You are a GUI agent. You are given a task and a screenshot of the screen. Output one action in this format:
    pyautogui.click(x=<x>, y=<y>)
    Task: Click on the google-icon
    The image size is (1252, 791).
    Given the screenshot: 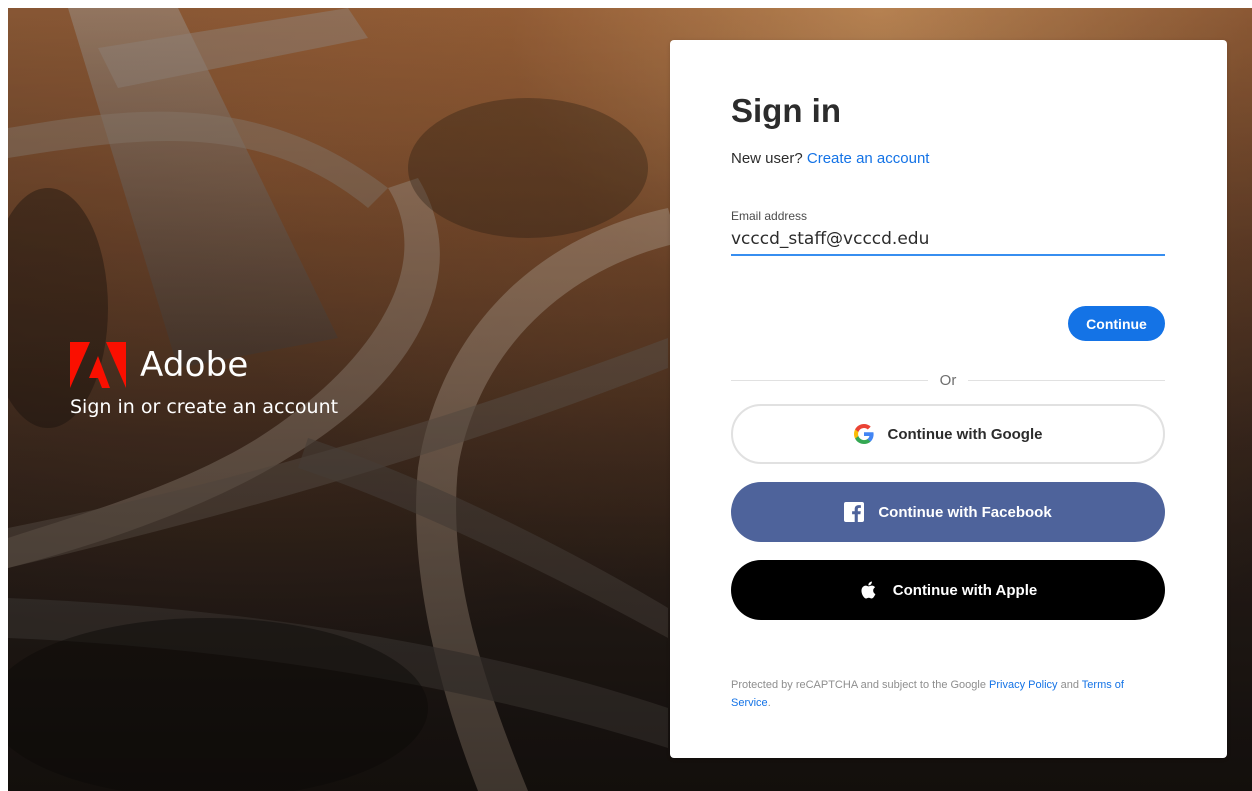 What is the action you would take?
    pyautogui.click(x=863, y=434)
    